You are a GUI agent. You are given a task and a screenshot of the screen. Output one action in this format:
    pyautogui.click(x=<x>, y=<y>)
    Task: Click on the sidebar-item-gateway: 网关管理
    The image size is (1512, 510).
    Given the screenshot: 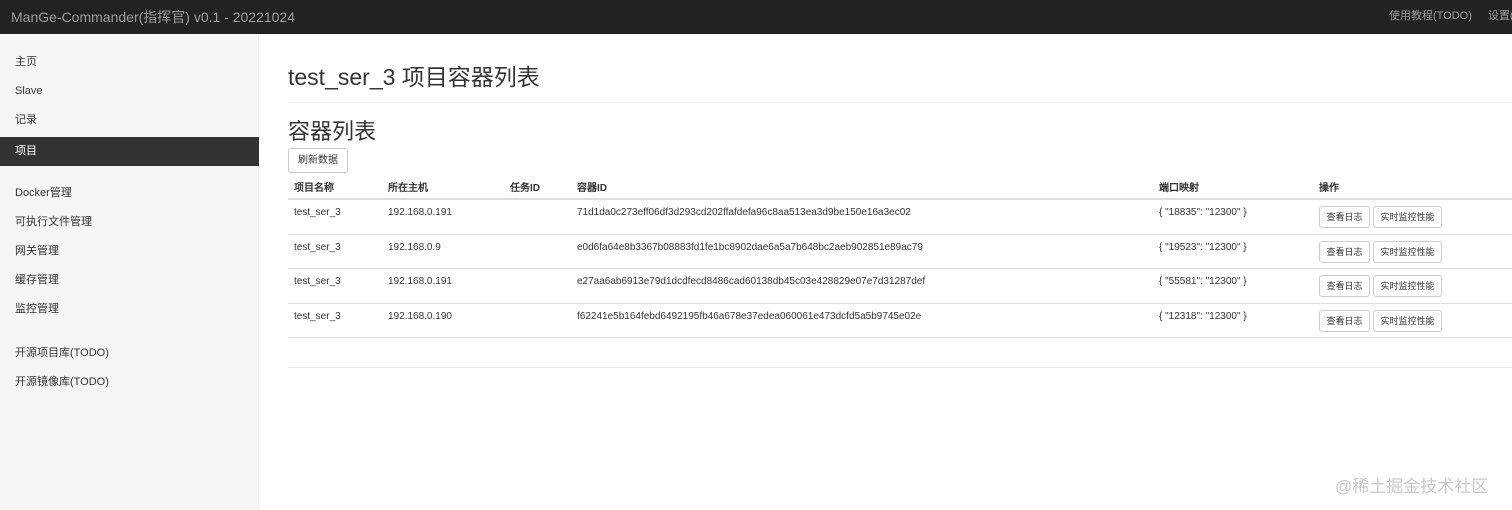 What is the action you would take?
    pyautogui.click(x=129, y=251)
    